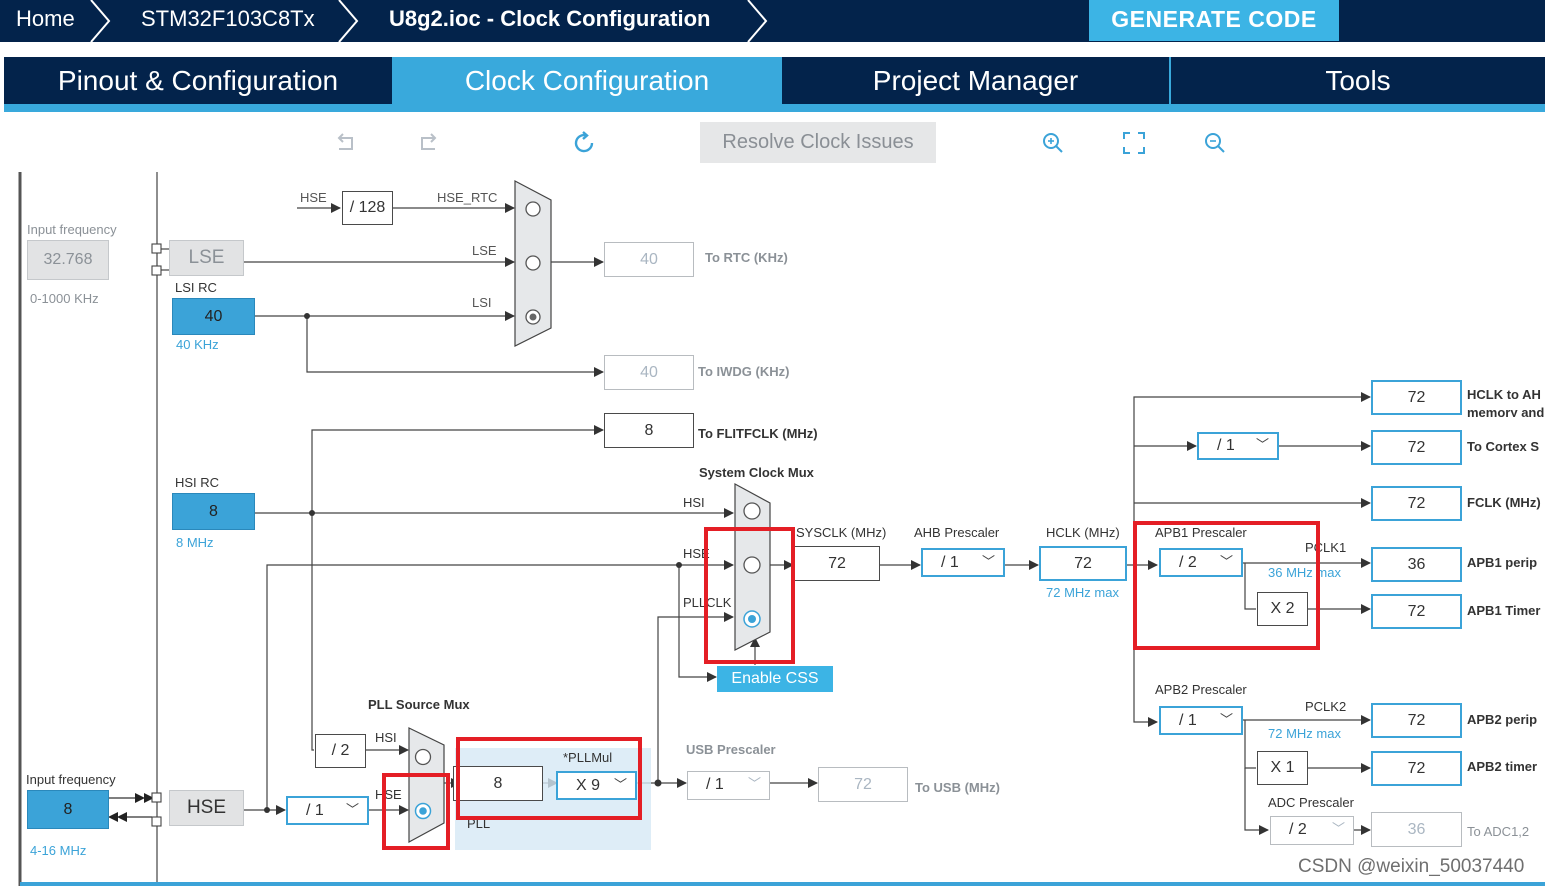 The image size is (1545, 886). Describe the element at coordinates (482, 302) in the screenshot. I see `rtc-lsi-label: LSI` at that location.